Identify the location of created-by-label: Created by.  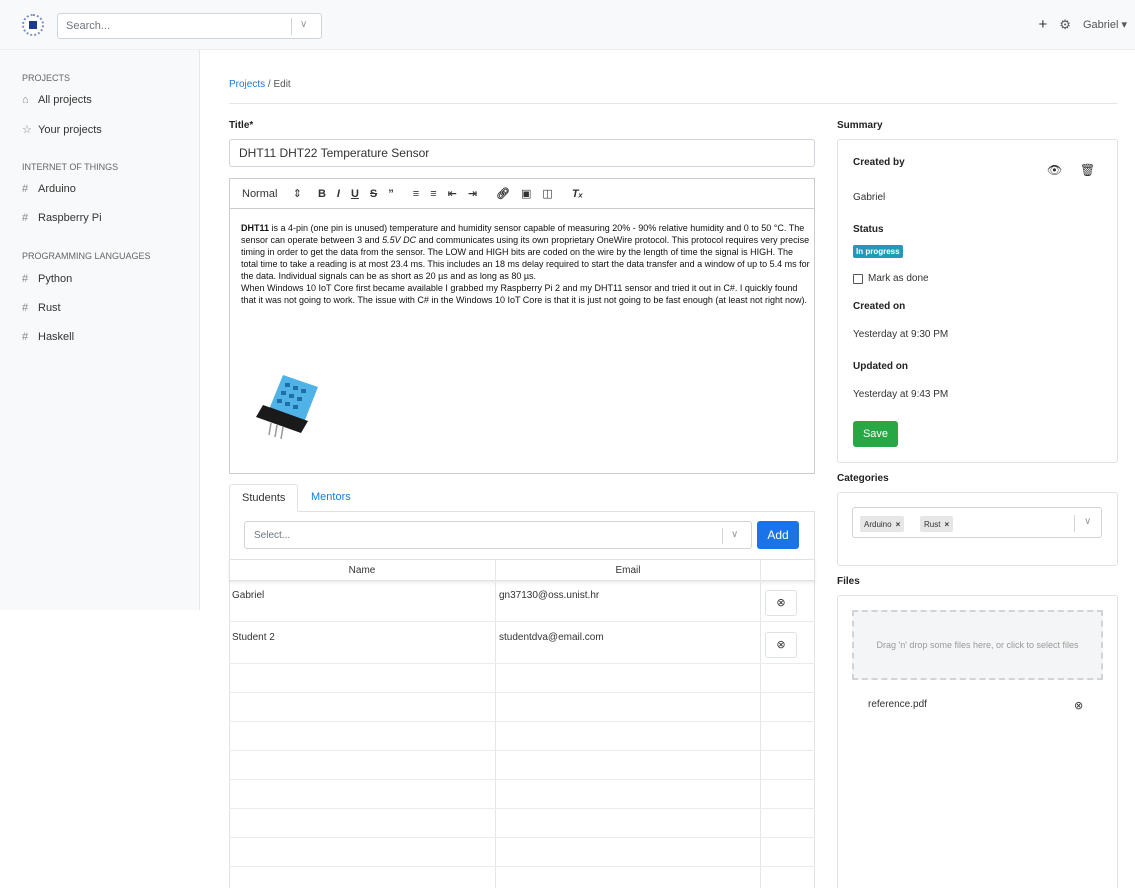
(879, 162).